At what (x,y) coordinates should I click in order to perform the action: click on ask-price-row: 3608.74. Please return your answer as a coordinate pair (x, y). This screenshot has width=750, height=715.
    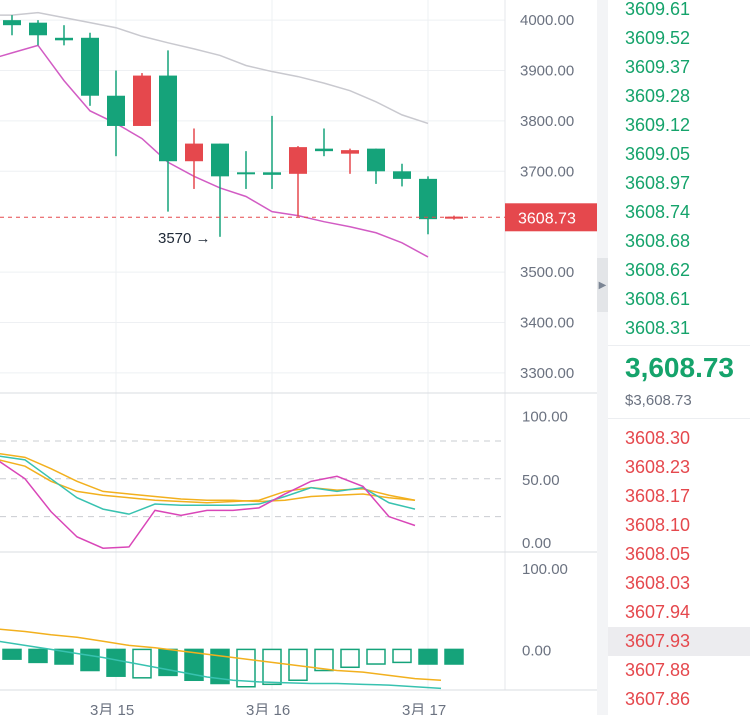
    Looking at the image, I should click on (679, 212).